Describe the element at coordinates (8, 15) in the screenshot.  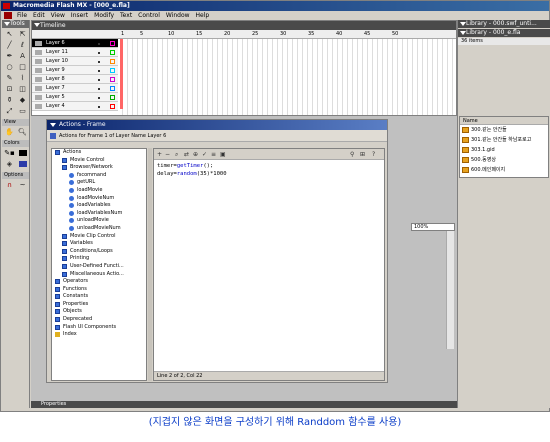
I see `document-icon` at that location.